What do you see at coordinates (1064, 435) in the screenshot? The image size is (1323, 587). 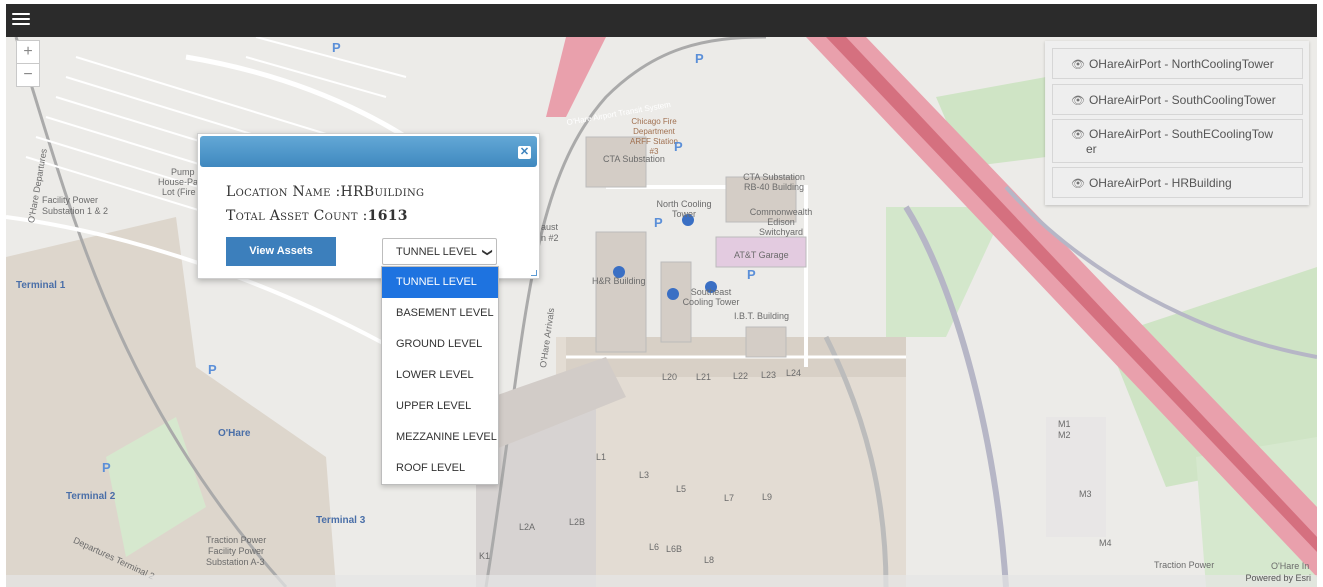 I see `gate-label: M2` at bounding box center [1064, 435].